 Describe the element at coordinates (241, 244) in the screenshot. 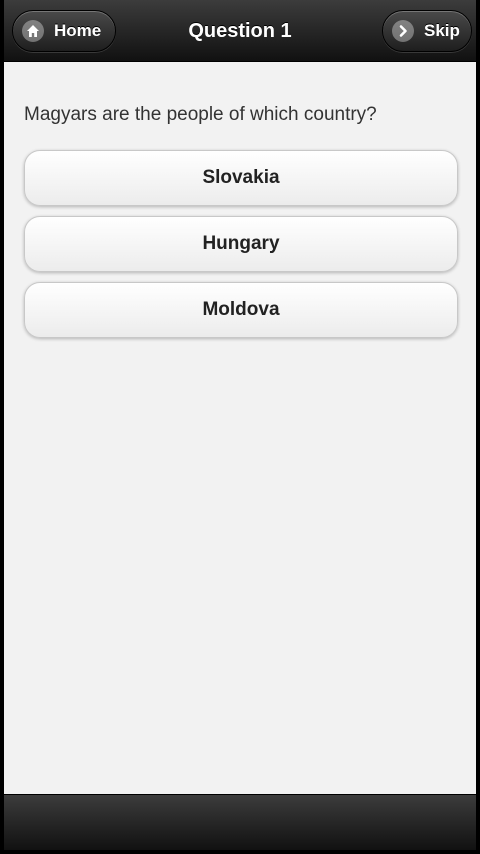

I see `answer-button: Hungary` at that location.